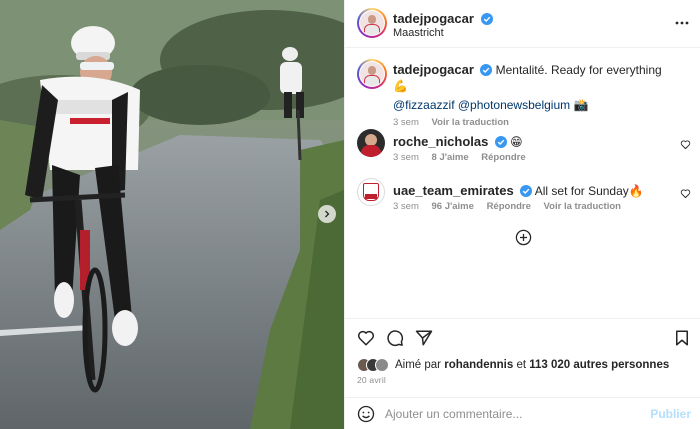 The image size is (700, 429). What do you see at coordinates (418, 365) in the screenshot?
I see `likes-prefix: Aimé par` at bounding box center [418, 365].